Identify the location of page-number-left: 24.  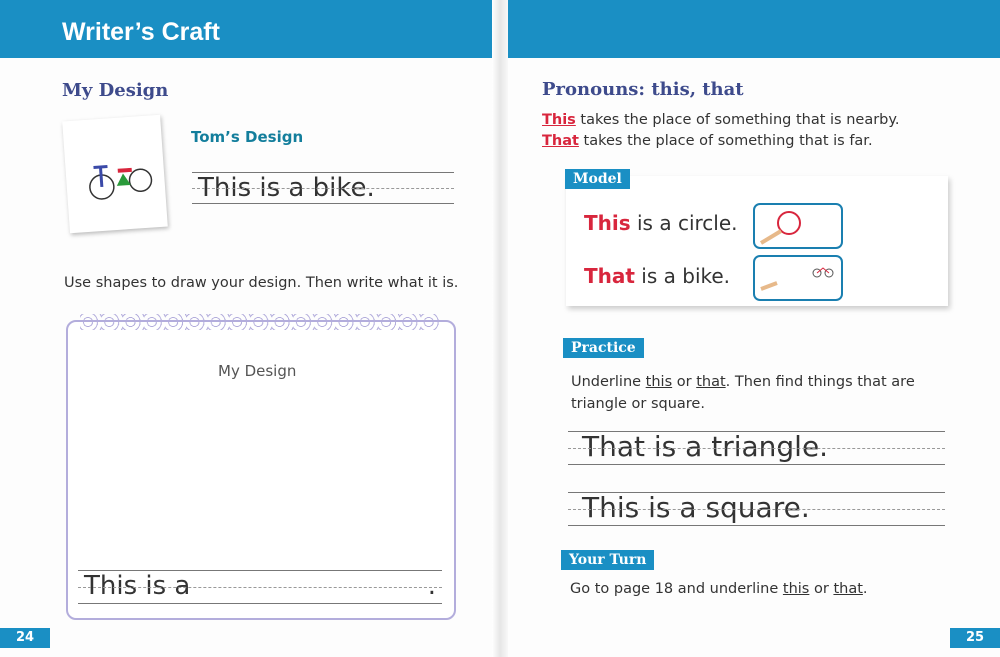
(25, 638).